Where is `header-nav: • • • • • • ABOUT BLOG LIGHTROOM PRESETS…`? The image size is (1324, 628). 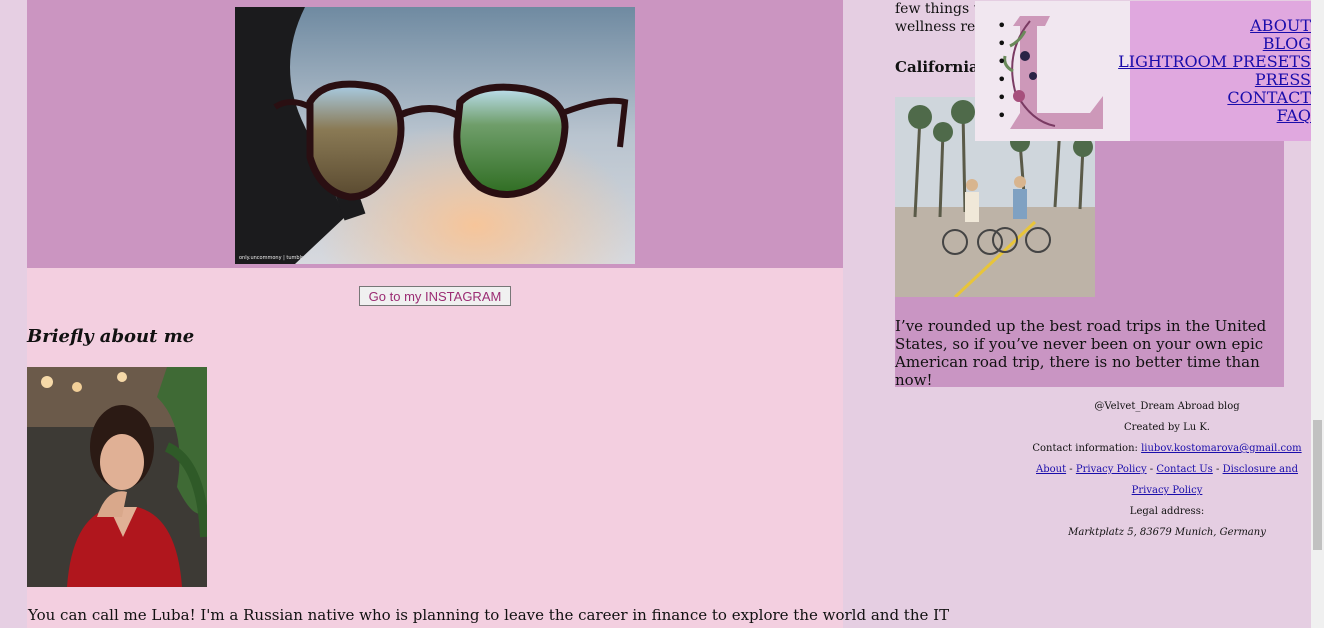 header-nav: • • • • • • ABOUT BLOG LIGHTROOM PRESETS… is located at coordinates (1143, 71).